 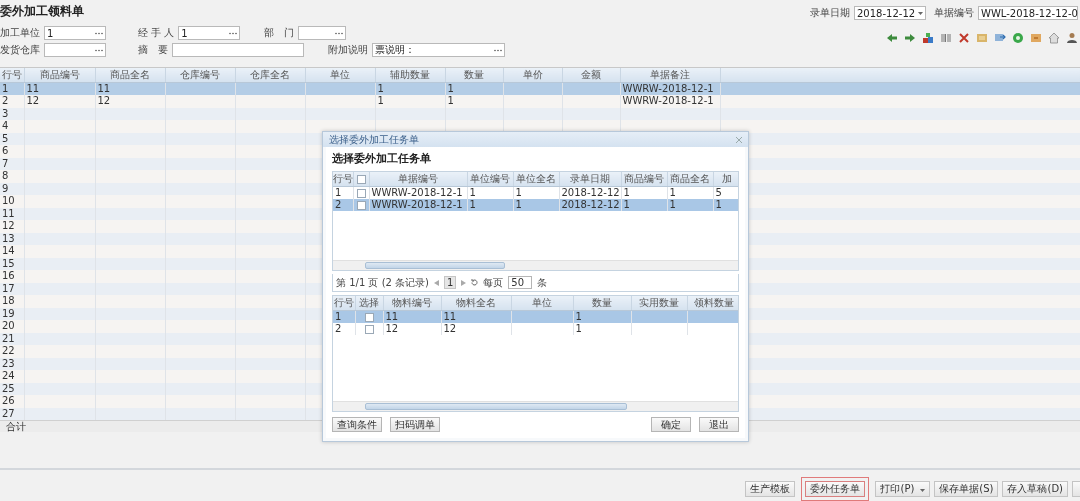 What do you see at coordinates (5, 163) in the screenshot?
I see `row-number: 7` at bounding box center [5, 163].